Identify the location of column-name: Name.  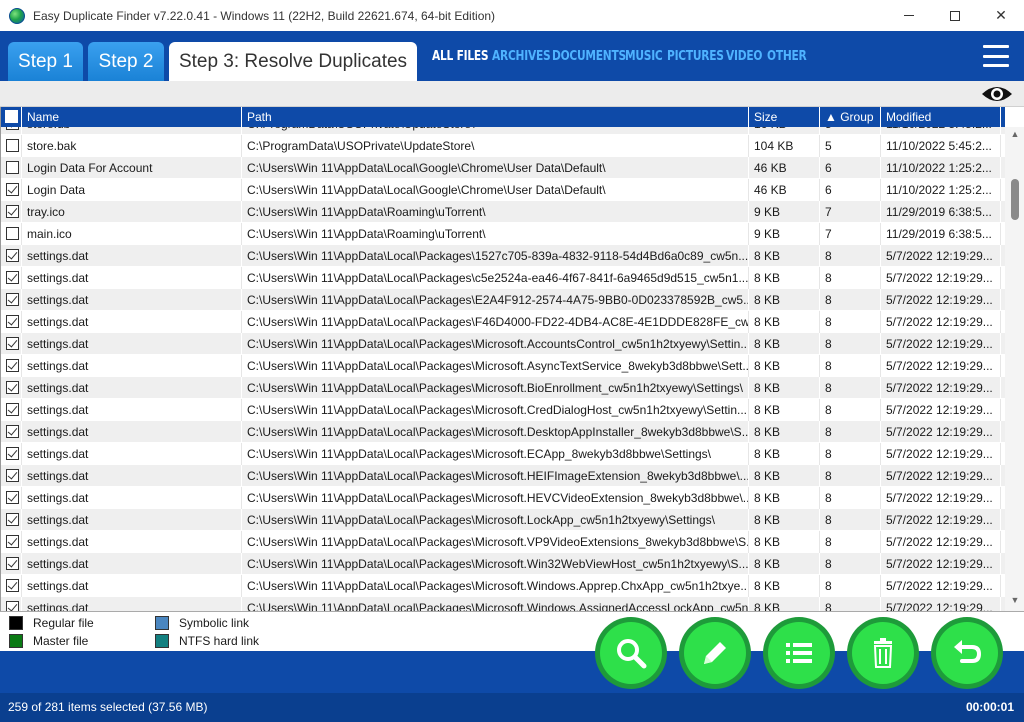
(132, 117).